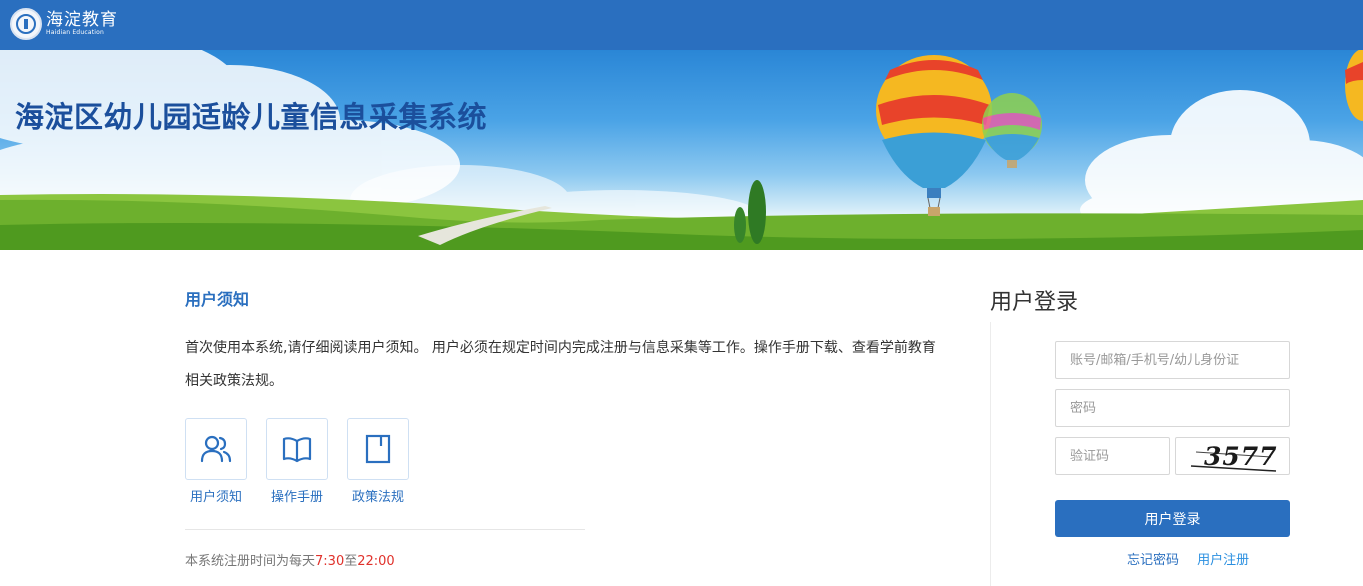  What do you see at coordinates (330, 561) in the screenshot?
I see `registration-time-start: 7:30` at bounding box center [330, 561].